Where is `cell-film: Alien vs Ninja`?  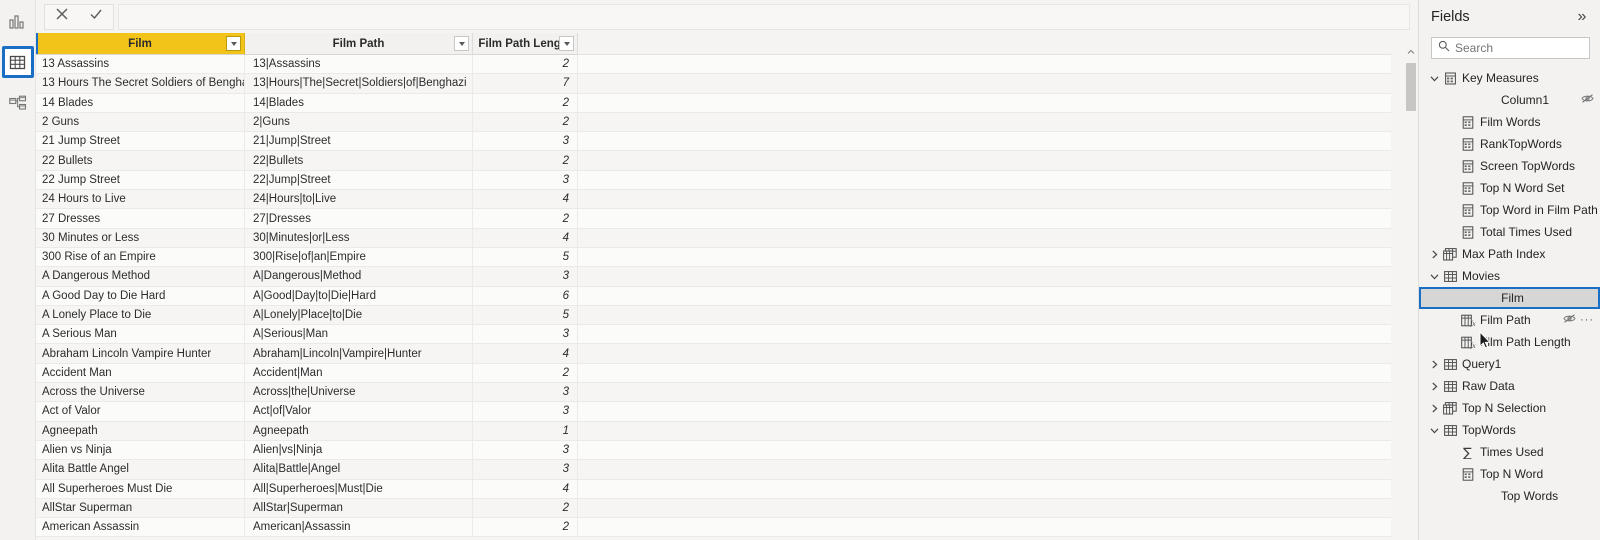 cell-film: Alien vs Ninja is located at coordinates (140, 450).